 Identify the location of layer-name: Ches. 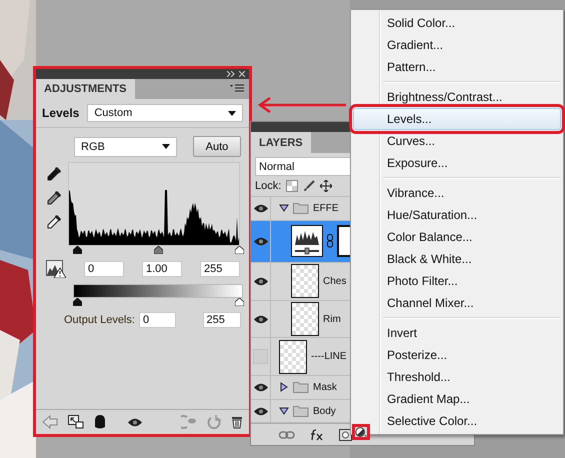
(334, 281).